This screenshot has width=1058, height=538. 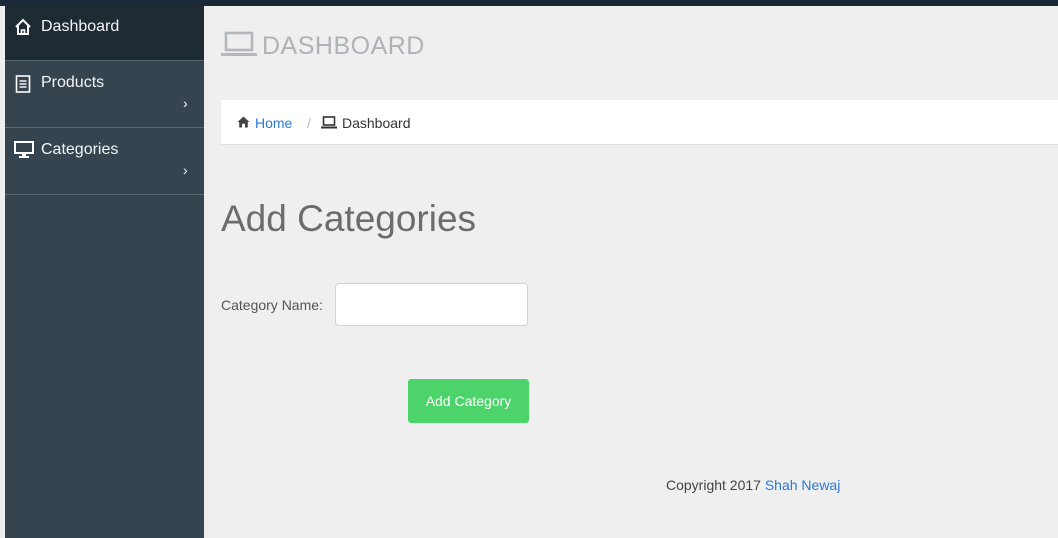 What do you see at coordinates (343, 46) in the screenshot?
I see `page-title: DASHBOARD` at bounding box center [343, 46].